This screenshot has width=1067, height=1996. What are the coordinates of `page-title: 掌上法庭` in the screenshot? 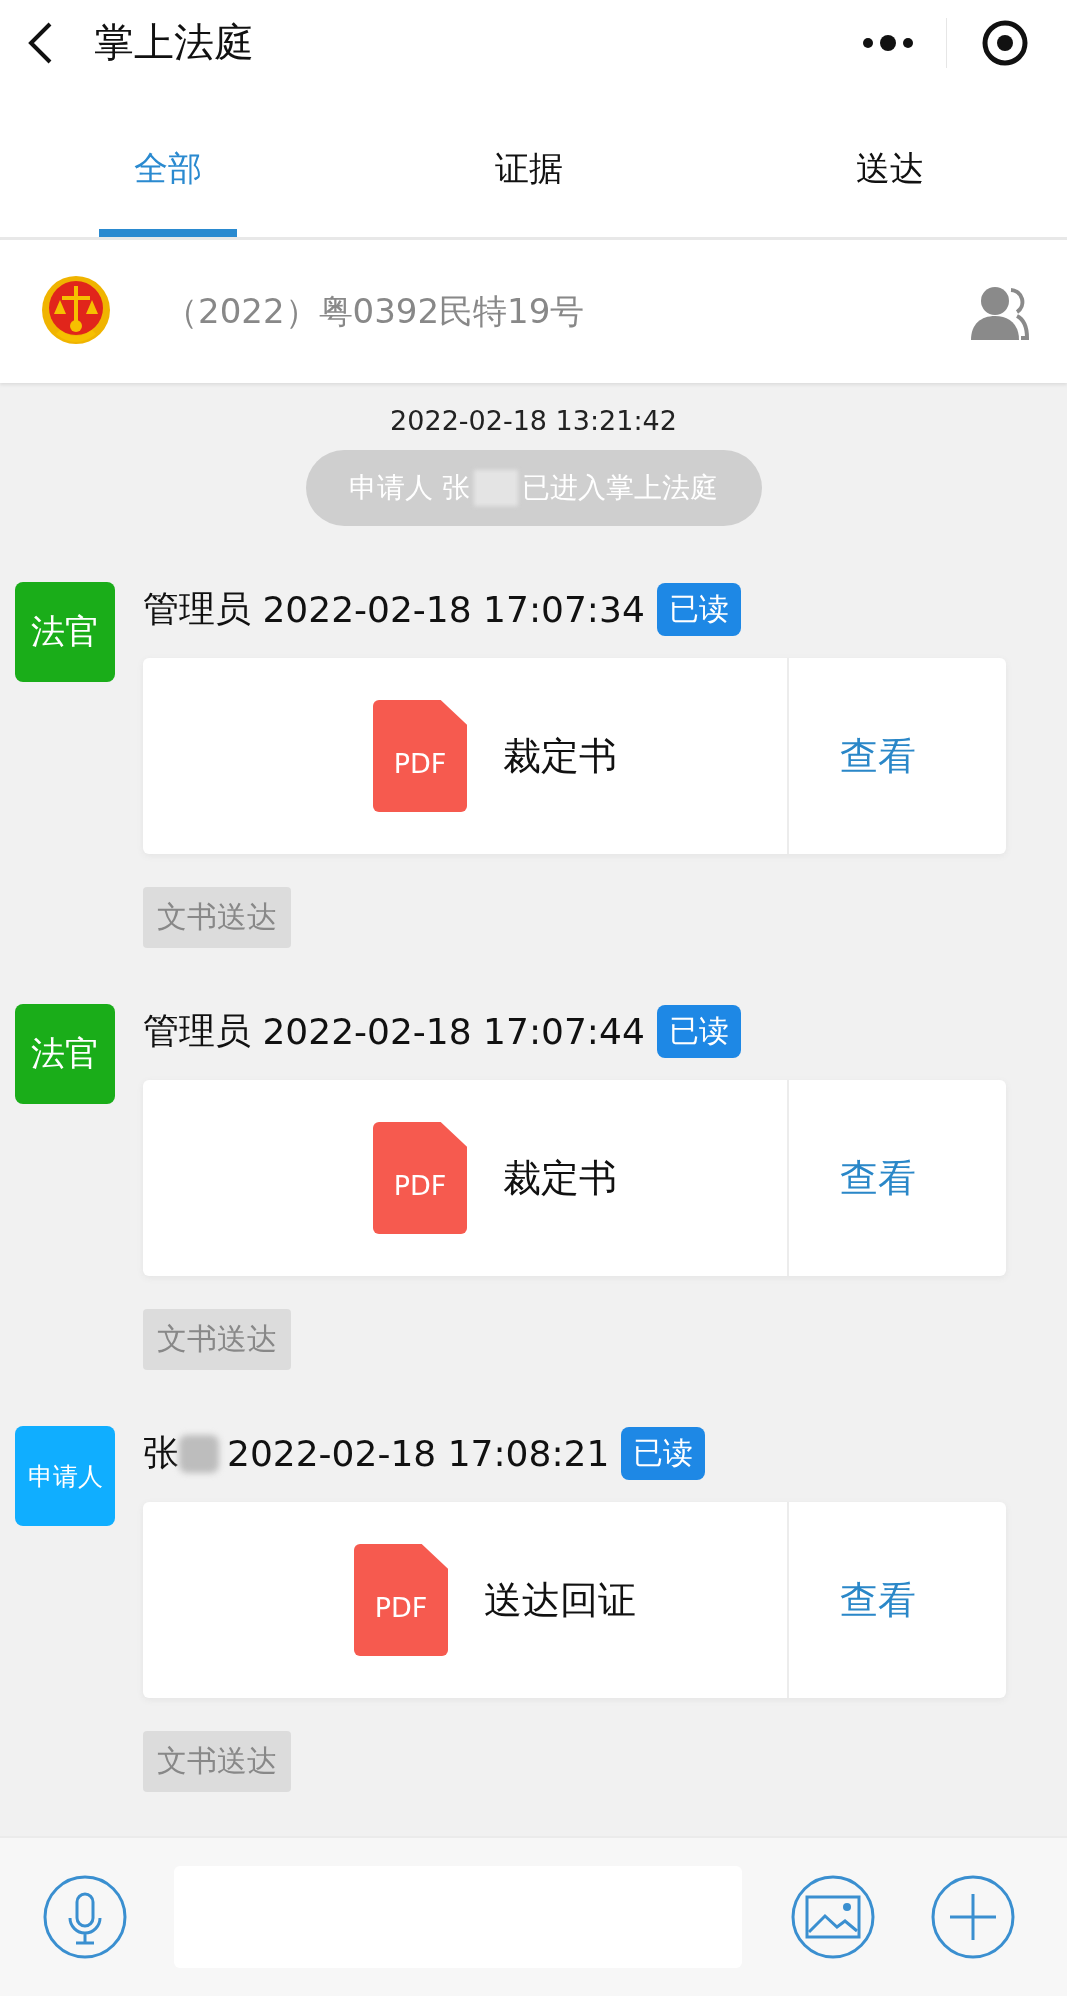 It's located at (174, 42).